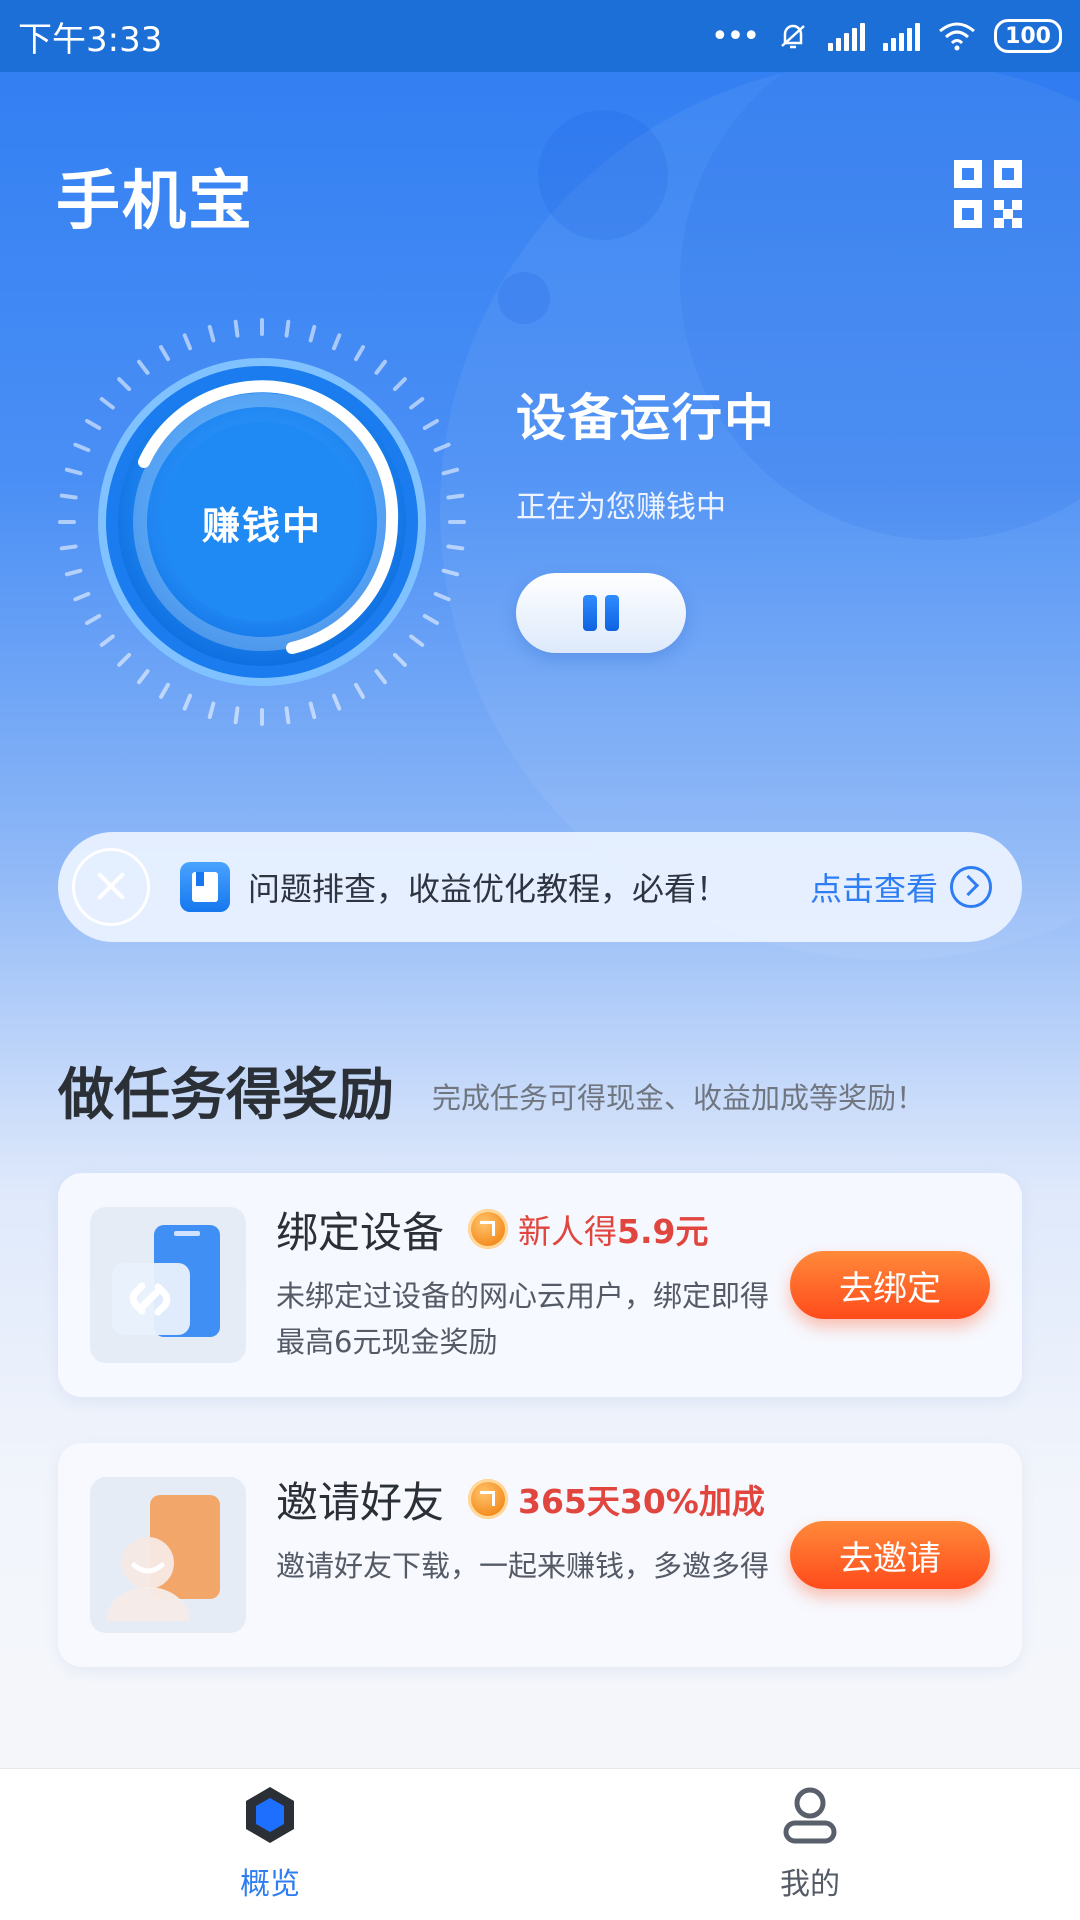 The width and height of the screenshot is (1080, 1920). Describe the element at coordinates (957, 36) in the screenshot. I see `wifi-icon` at that location.